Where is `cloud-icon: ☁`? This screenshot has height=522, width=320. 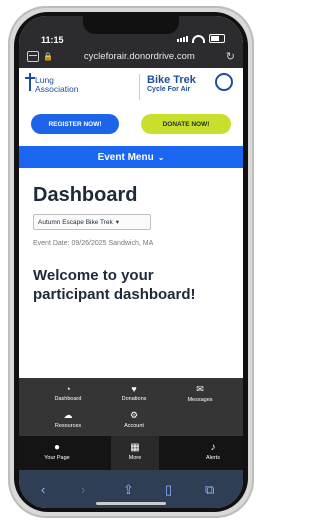 cloud-icon: ☁ is located at coordinates (68, 415).